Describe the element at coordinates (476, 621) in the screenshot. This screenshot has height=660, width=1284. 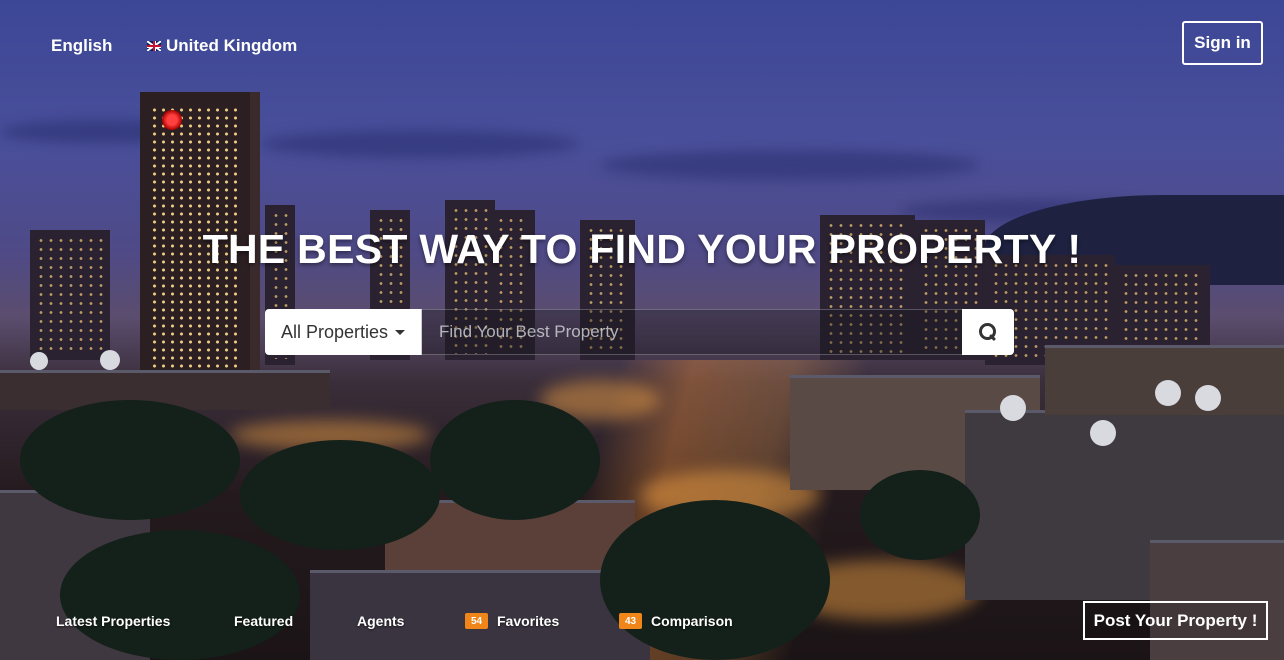
I see `favorites-count-badge: 54` at that location.